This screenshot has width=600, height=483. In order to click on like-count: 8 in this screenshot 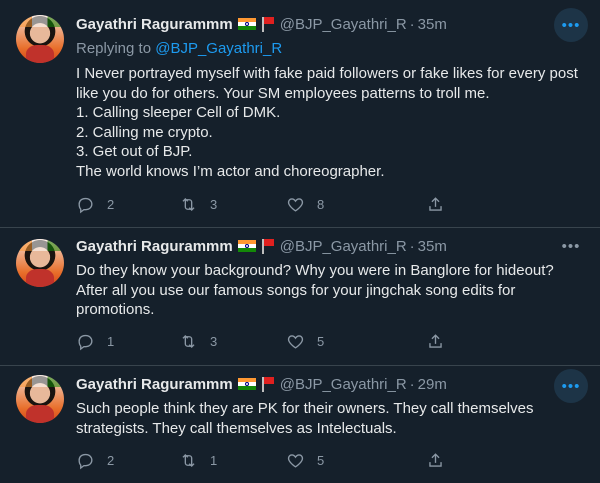, I will do `click(321, 204)`.